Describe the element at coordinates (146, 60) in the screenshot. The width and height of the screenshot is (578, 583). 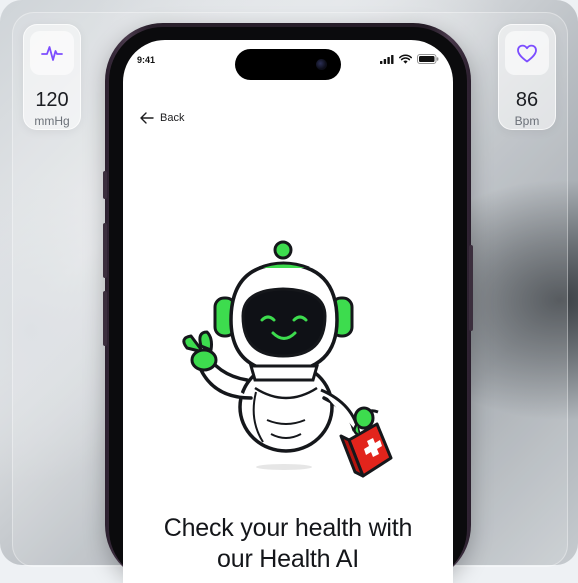
I see `status-time: 9:41` at that location.